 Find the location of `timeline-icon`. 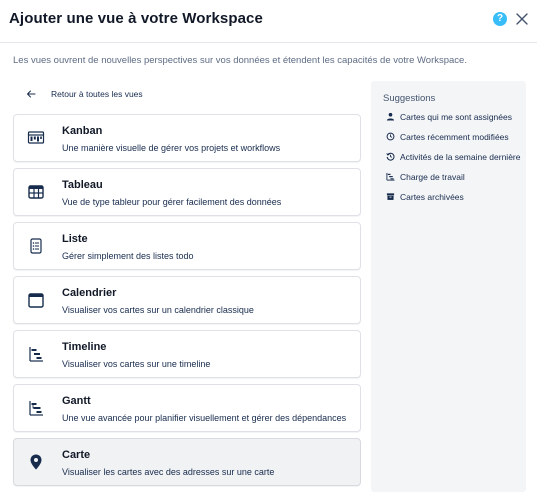

timeline-icon is located at coordinates (36, 354).